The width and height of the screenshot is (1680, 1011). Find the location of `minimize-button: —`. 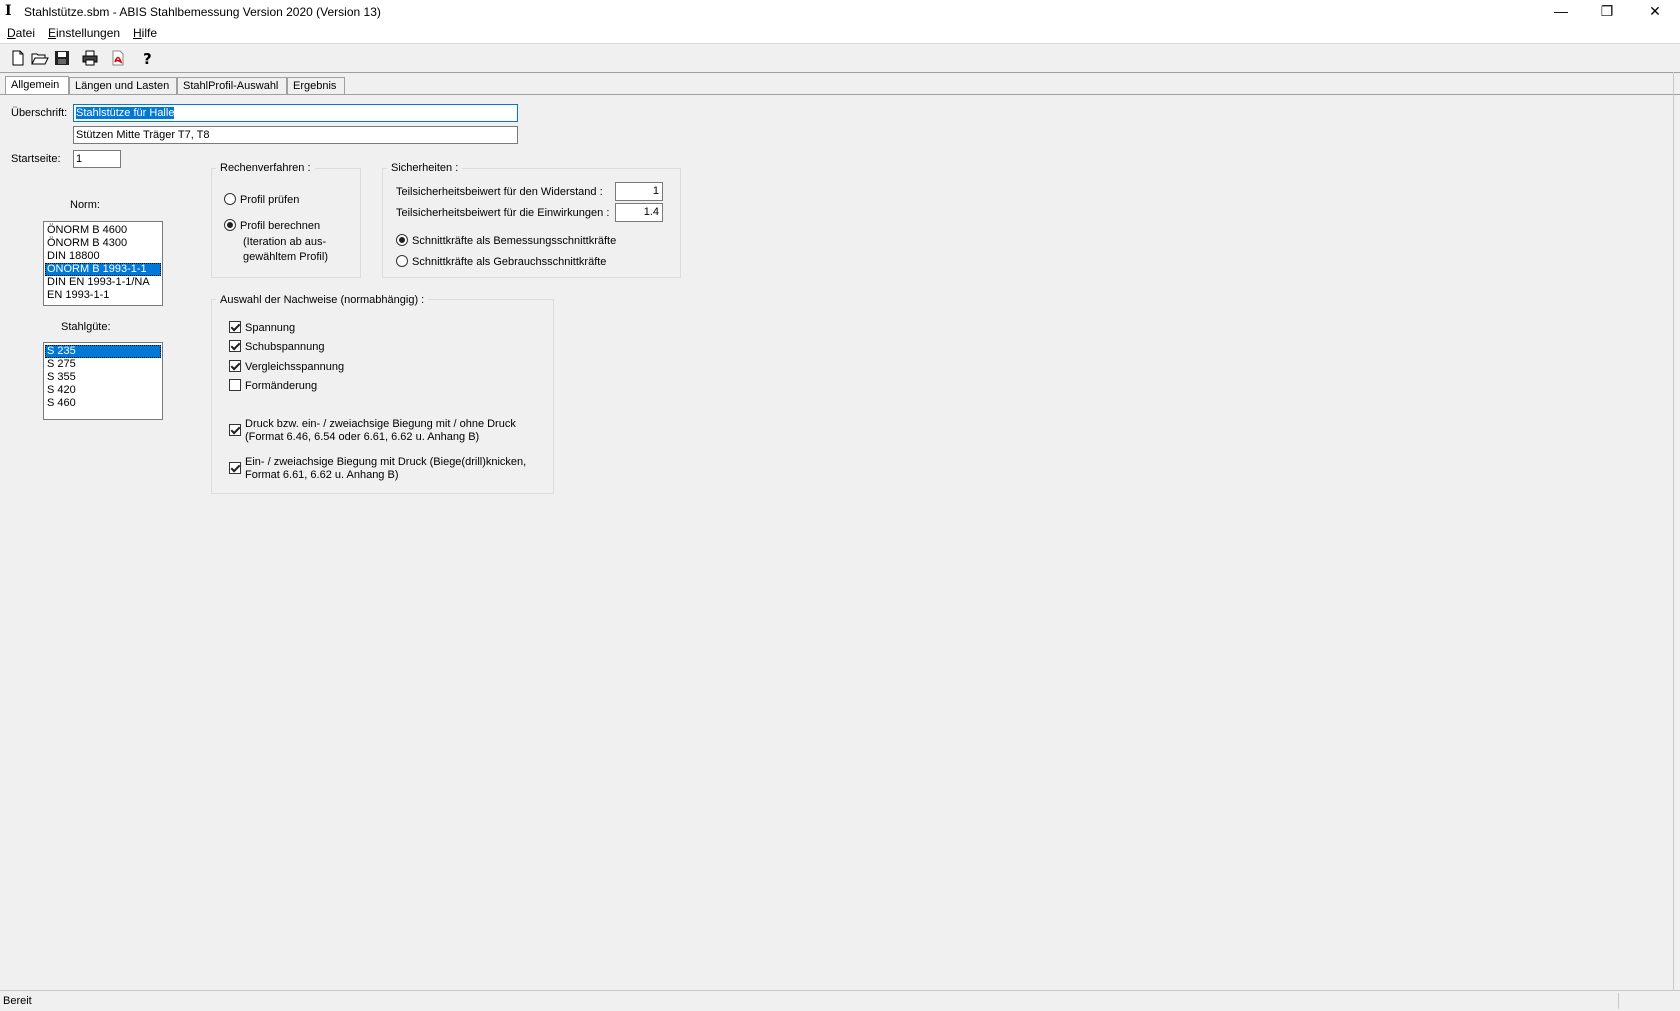

minimize-button: — is located at coordinates (1561, 12).